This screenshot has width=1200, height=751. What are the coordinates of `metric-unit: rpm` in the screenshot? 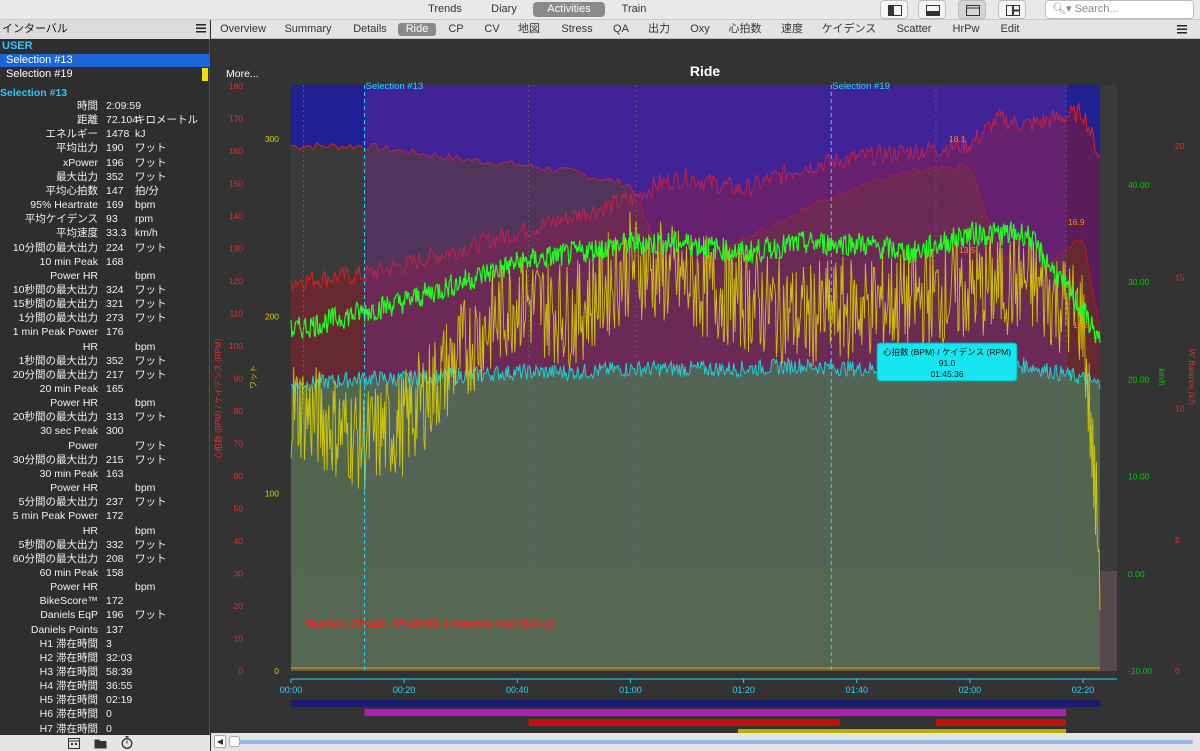 It's located at (144, 219).